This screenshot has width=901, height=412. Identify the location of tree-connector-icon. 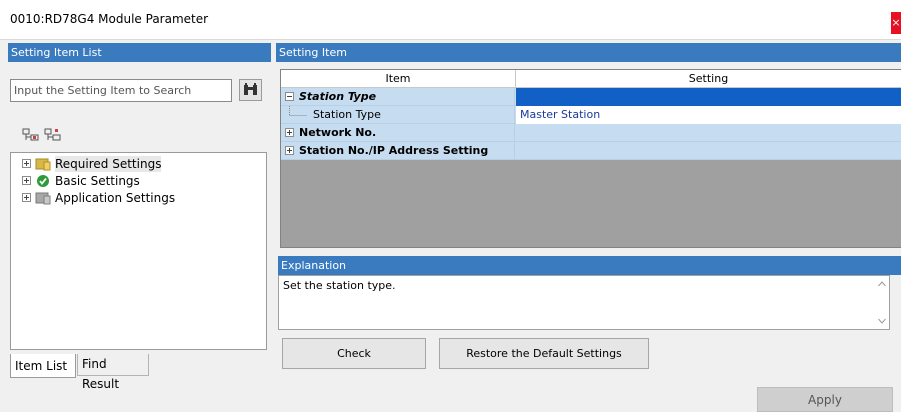
(298, 111).